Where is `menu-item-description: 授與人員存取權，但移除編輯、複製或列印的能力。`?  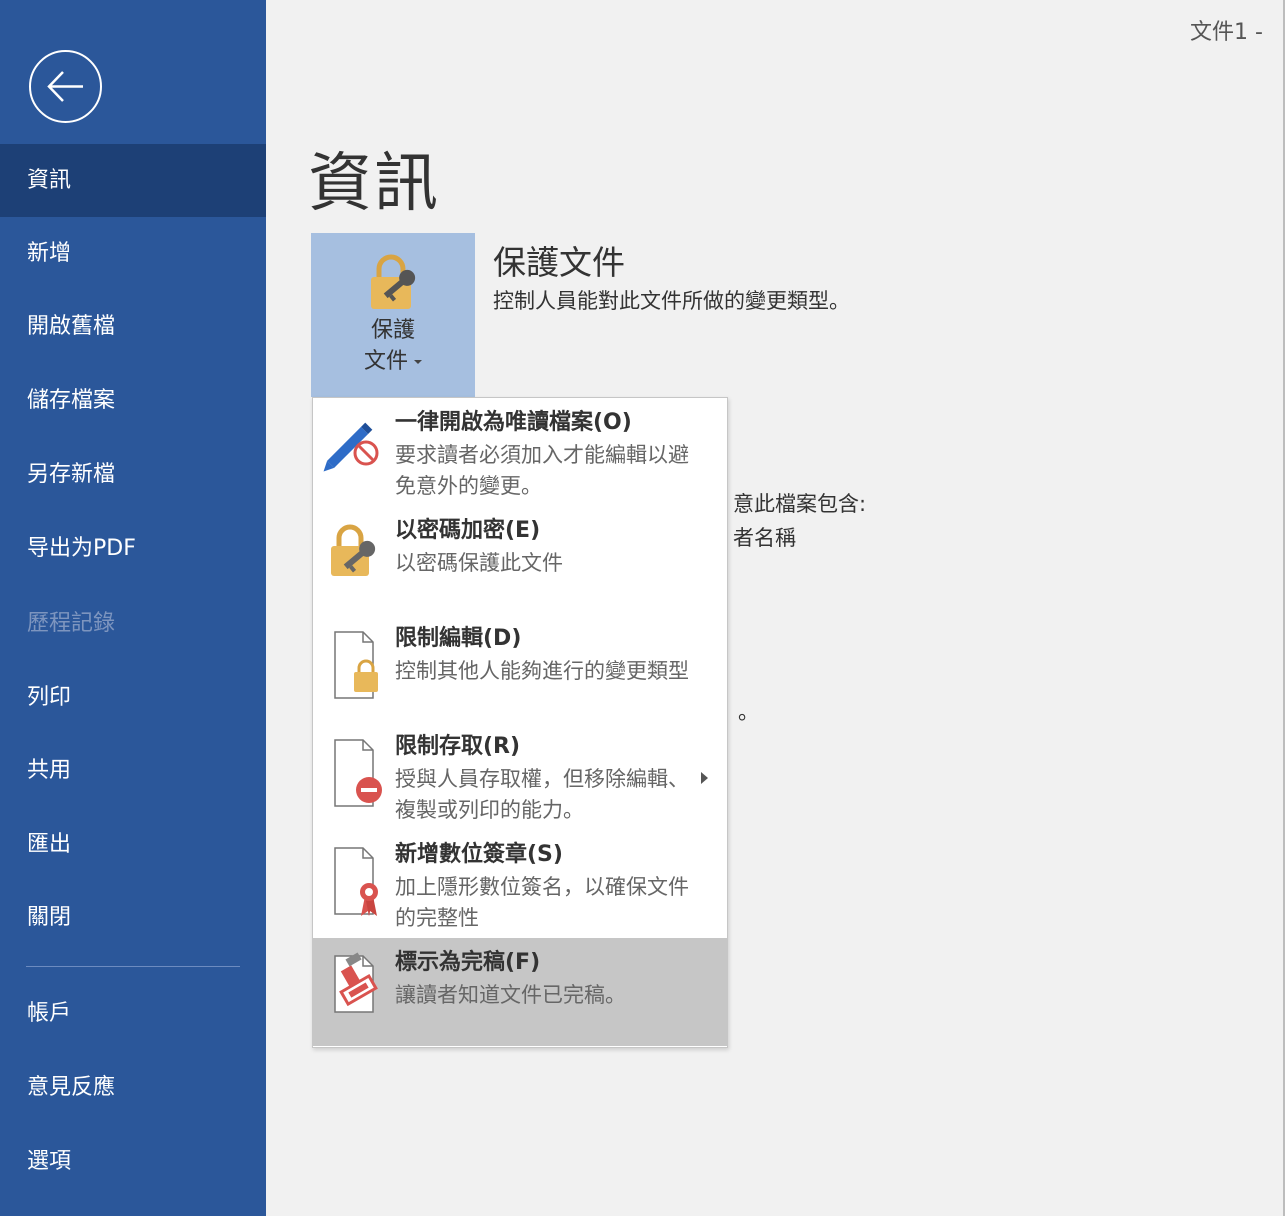 menu-item-description: 授與人員存取權，但移除編輯、複製或列印的能力。 is located at coordinates (542, 794).